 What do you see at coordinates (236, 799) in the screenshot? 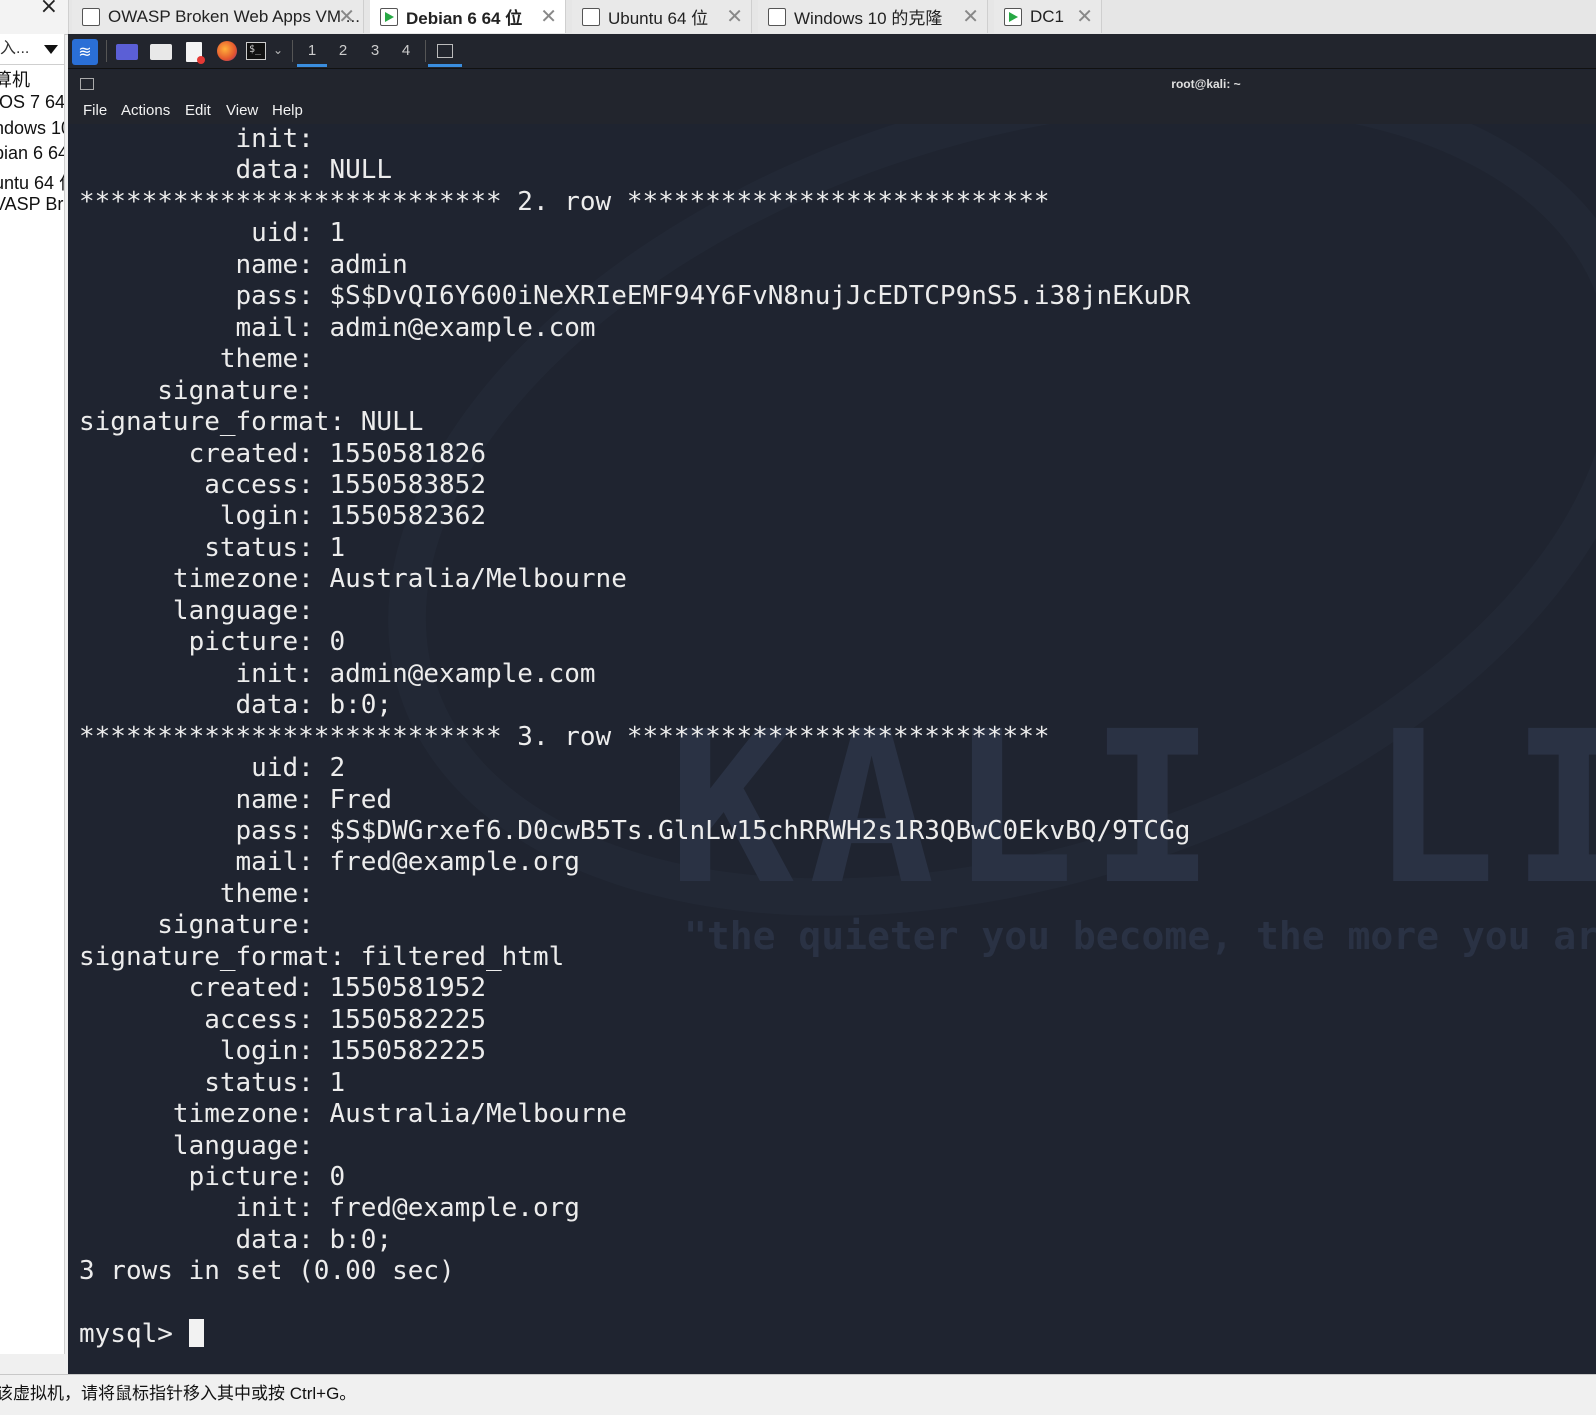
I see `terminal-line: name: Fred` at bounding box center [236, 799].